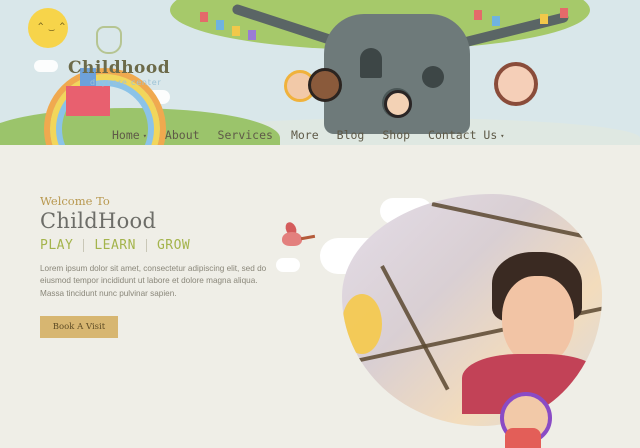  Describe the element at coordinates (52, 27) in the screenshot. I see `sun-face: ^ ‿ ^` at that location.